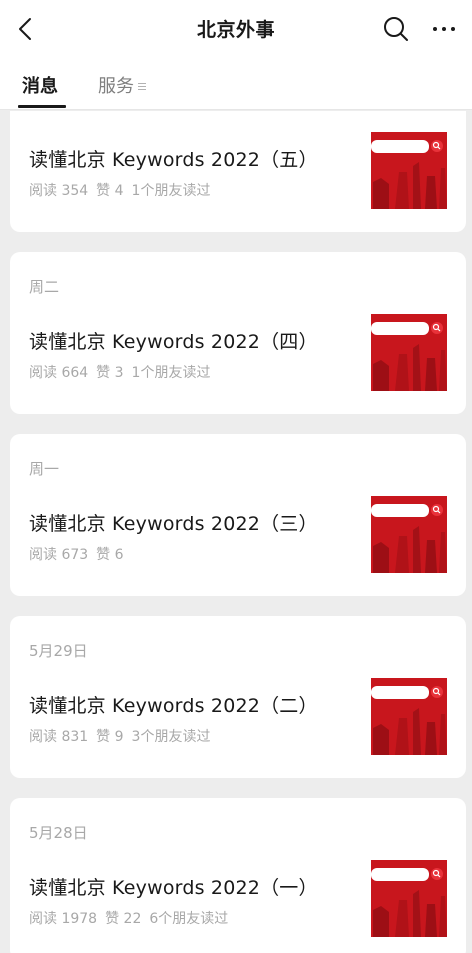 This screenshot has width=472, height=953. What do you see at coordinates (444, 29) in the screenshot?
I see `more-button` at bounding box center [444, 29].